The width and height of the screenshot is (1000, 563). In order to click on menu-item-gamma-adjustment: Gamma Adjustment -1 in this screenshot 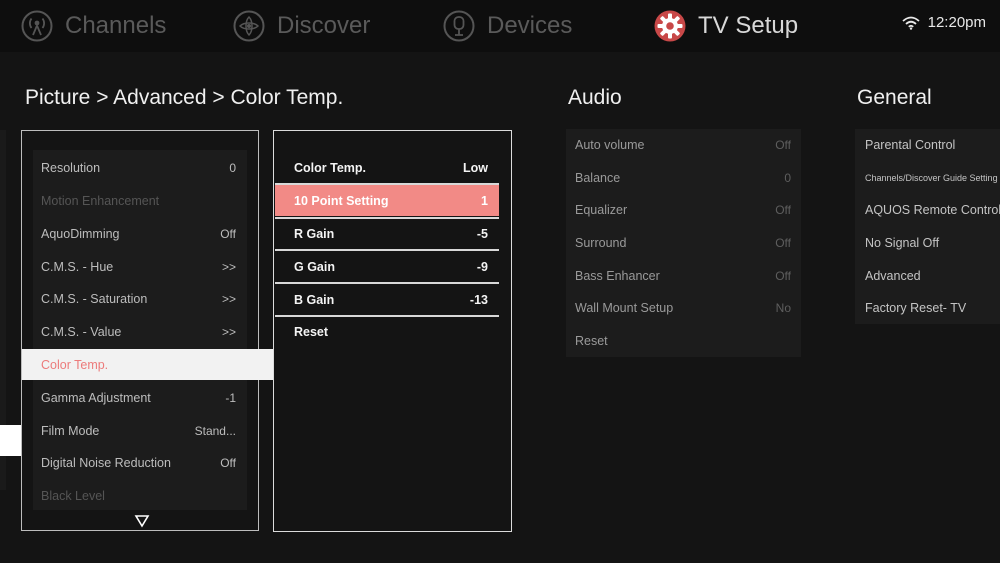, I will do `click(138, 398)`.